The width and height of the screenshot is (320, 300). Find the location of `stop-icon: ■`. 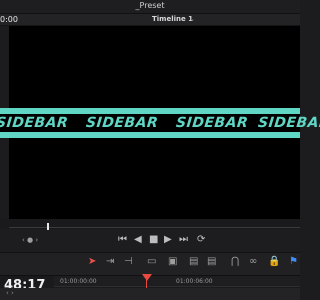

stop-icon: ■ is located at coordinates (153, 240).